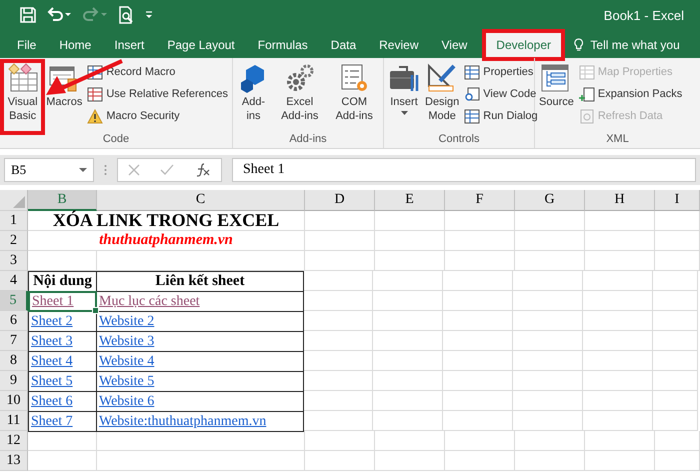 This screenshot has width=700, height=473. Describe the element at coordinates (556, 97) in the screenshot. I see `ribbon-button: Source` at that location.